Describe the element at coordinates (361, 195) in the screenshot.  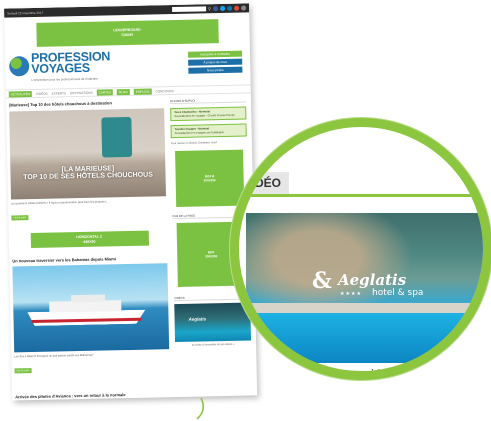
I see `tab-underline` at that location.